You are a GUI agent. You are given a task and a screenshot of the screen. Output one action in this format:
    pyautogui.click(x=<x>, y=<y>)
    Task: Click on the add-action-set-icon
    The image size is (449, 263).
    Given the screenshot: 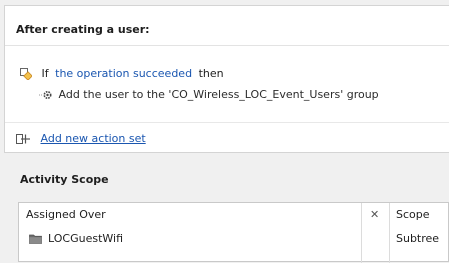 What is the action you would take?
    pyautogui.click(x=24, y=139)
    